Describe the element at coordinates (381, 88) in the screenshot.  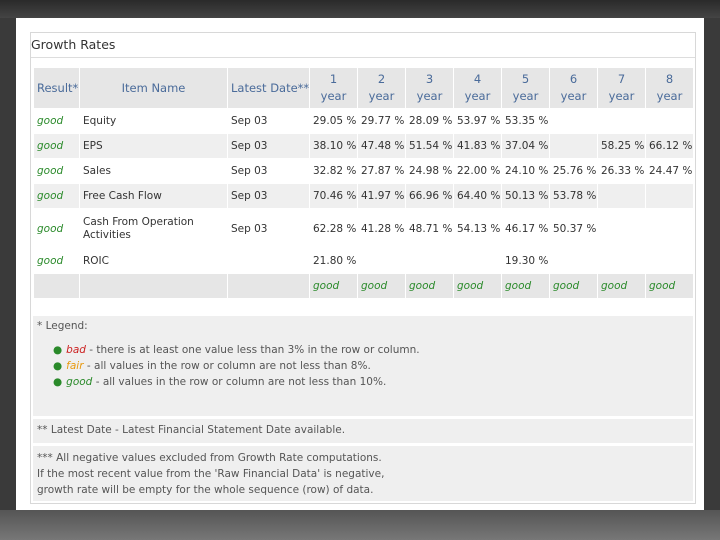
I see `col-header-year-2: 2 year` at that location.